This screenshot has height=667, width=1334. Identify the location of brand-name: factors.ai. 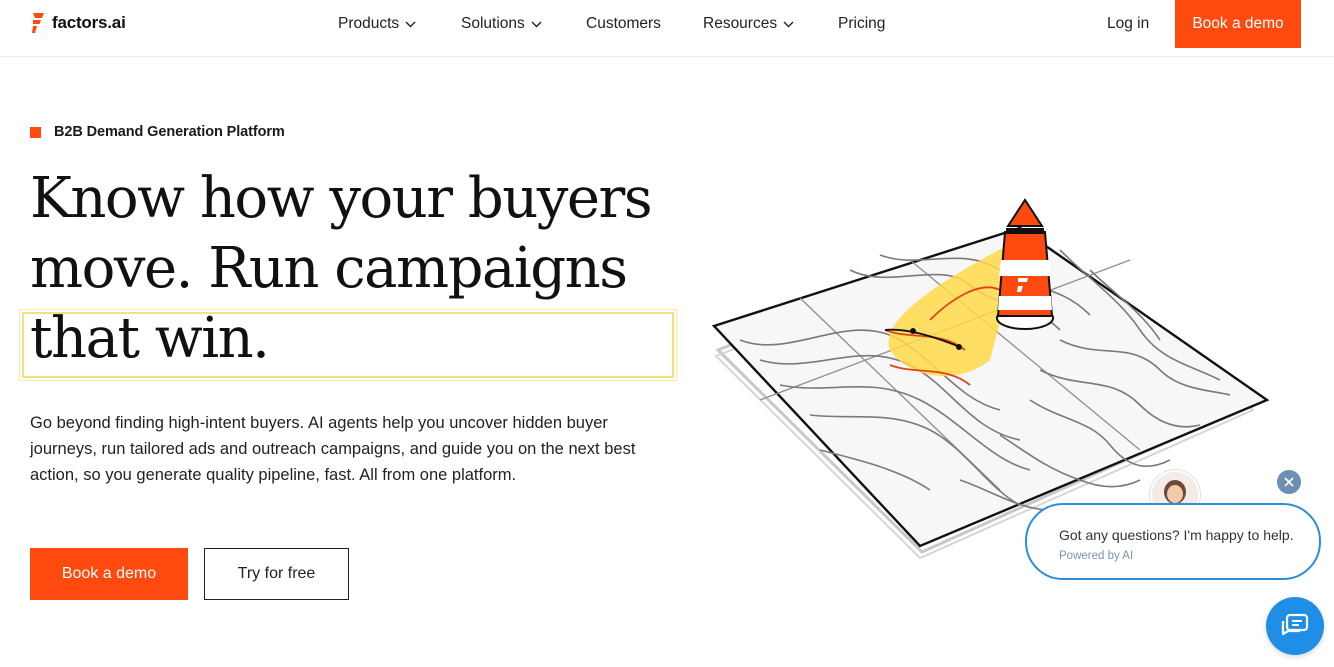
(89, 22).